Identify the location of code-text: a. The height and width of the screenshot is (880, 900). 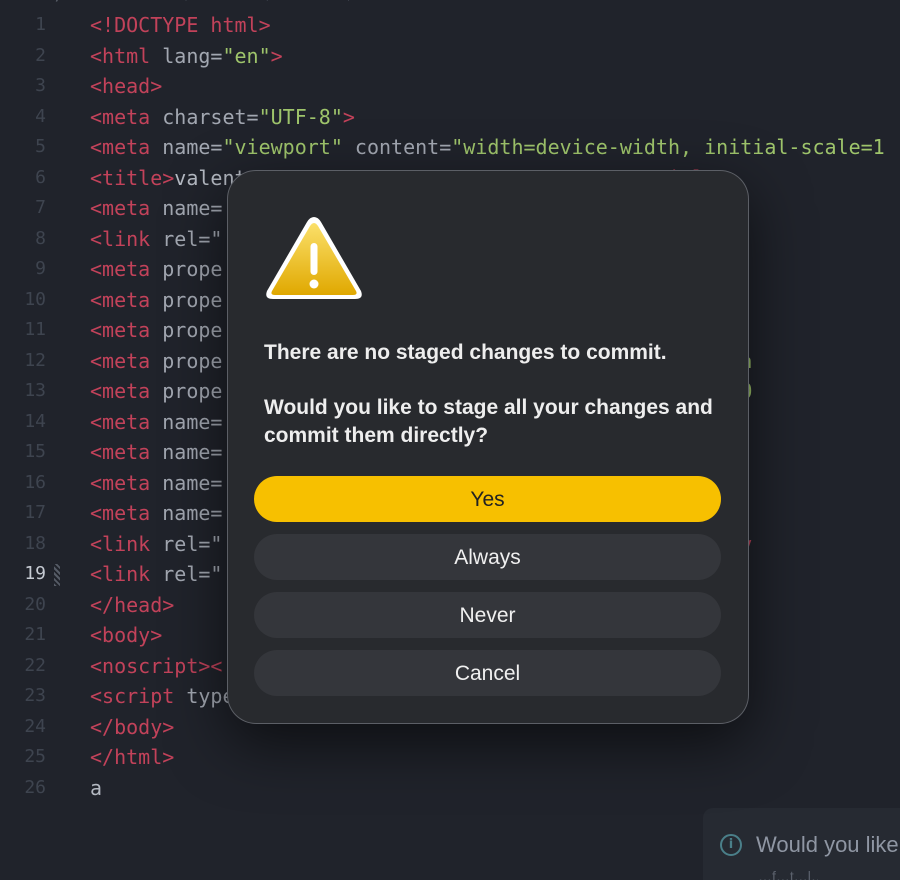
(96, 788).